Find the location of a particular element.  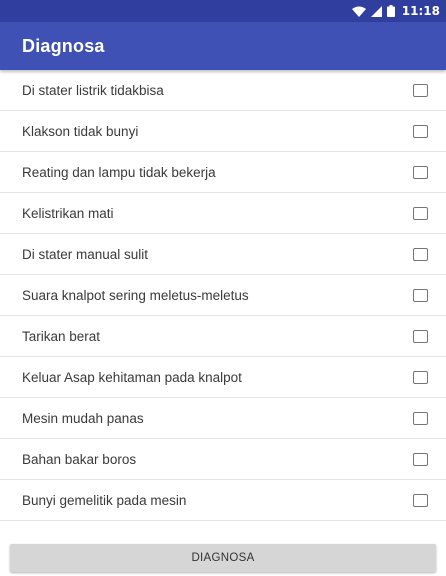

symptom-item: Reating dan lampu tidak bekerja is located at coordinates (223, 172).